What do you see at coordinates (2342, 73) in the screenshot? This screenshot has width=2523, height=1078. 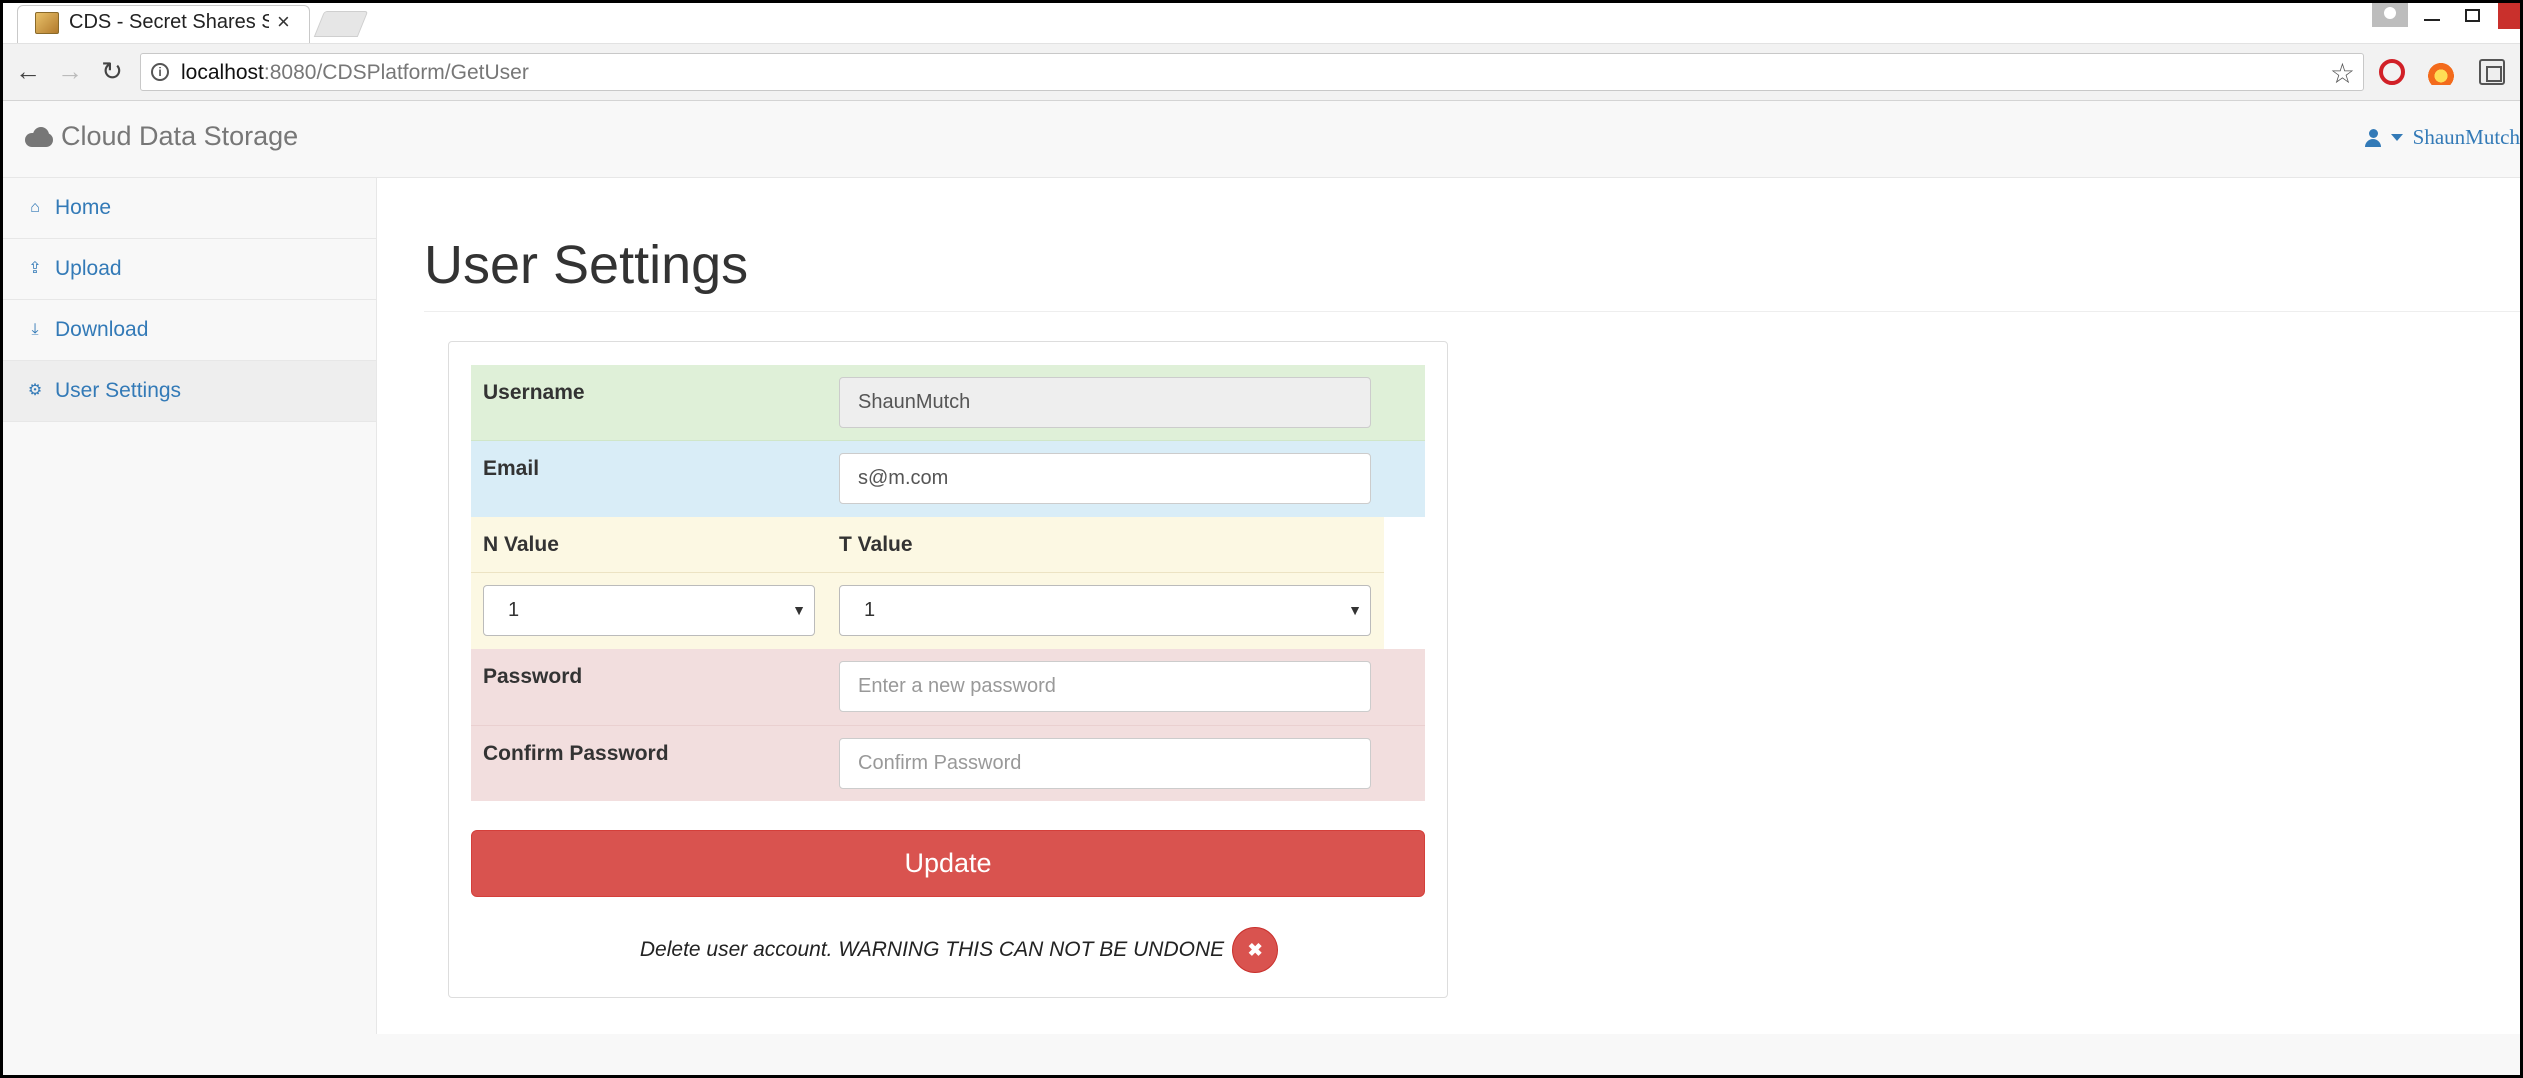 I see `bookmark-star-icon: ☆` at bounding box center [2342, 73].